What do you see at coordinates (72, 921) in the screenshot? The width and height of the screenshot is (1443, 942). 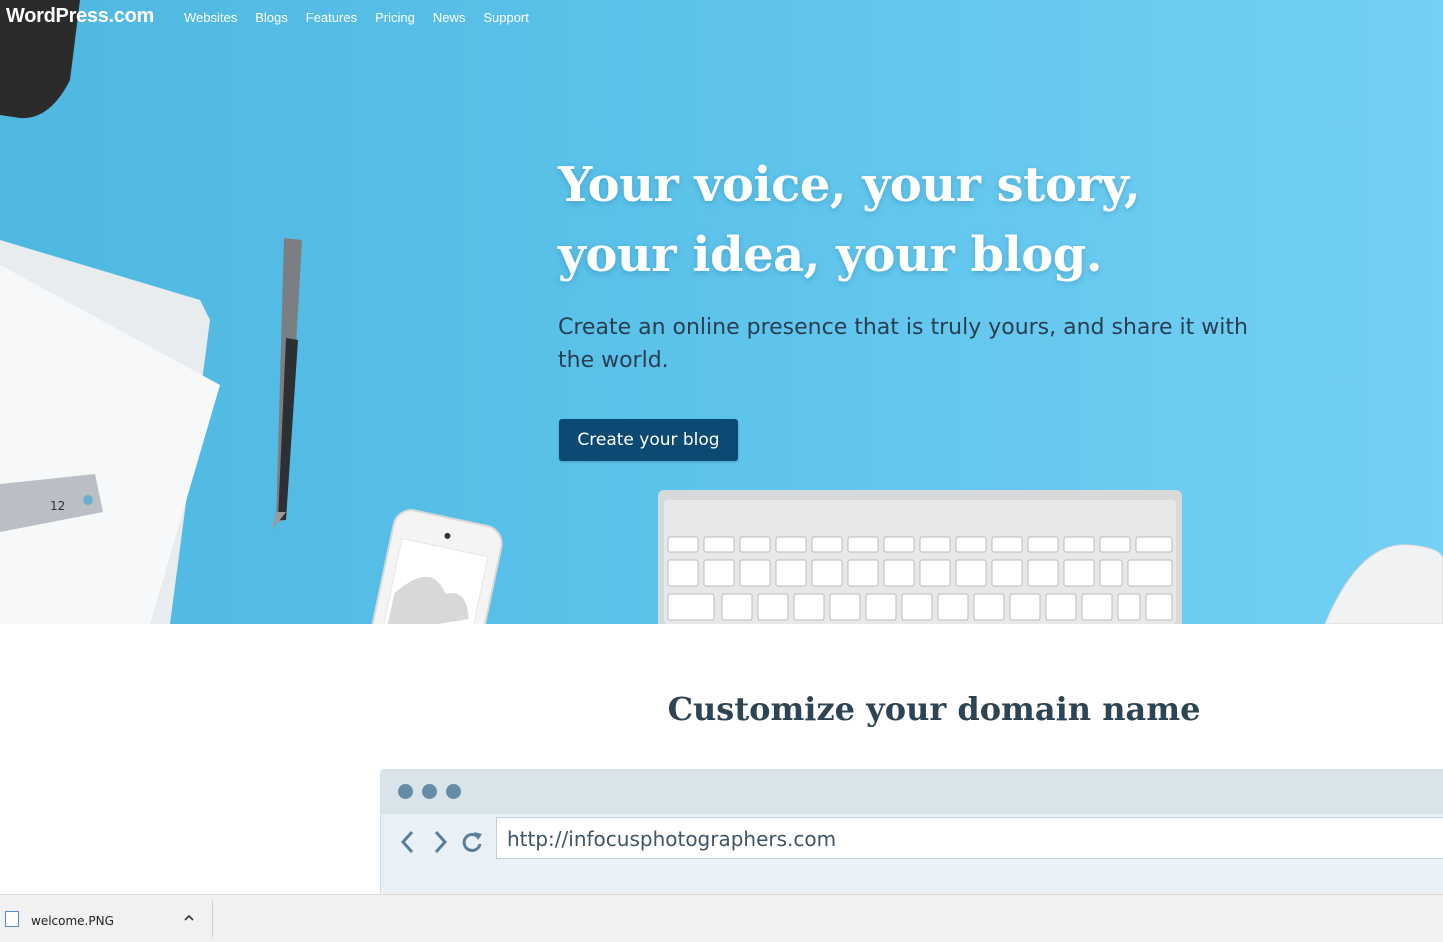 I see `download-file-name: welcome.PNG` at bounding box center [72, 921].